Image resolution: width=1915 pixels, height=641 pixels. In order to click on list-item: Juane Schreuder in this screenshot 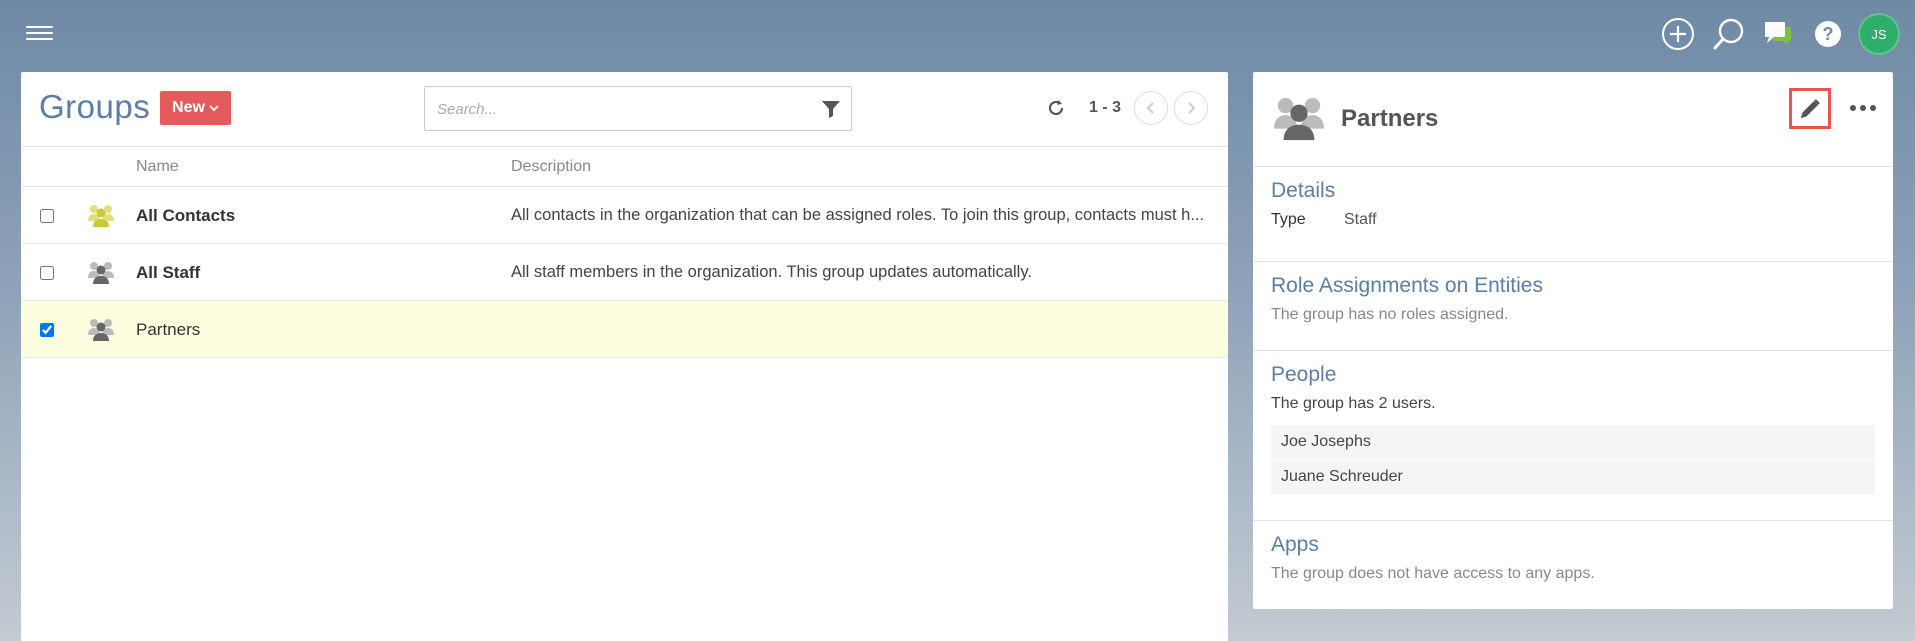, I will do `click(1573, 477)`.